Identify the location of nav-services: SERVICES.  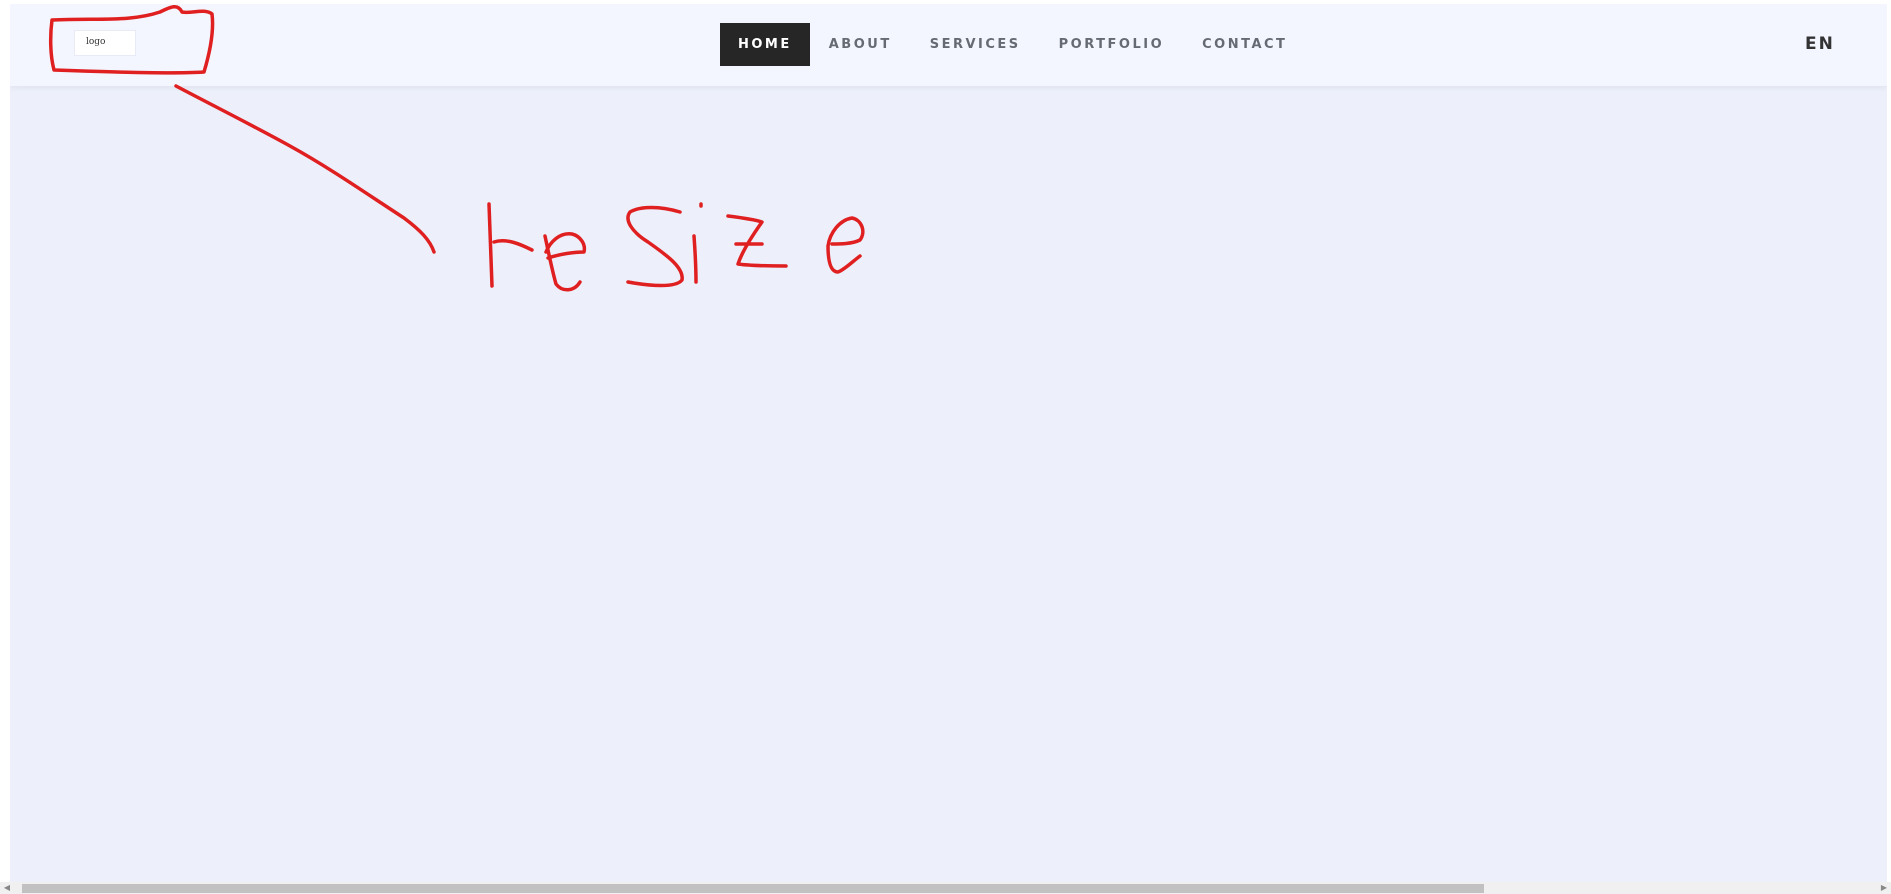
(975, 44).